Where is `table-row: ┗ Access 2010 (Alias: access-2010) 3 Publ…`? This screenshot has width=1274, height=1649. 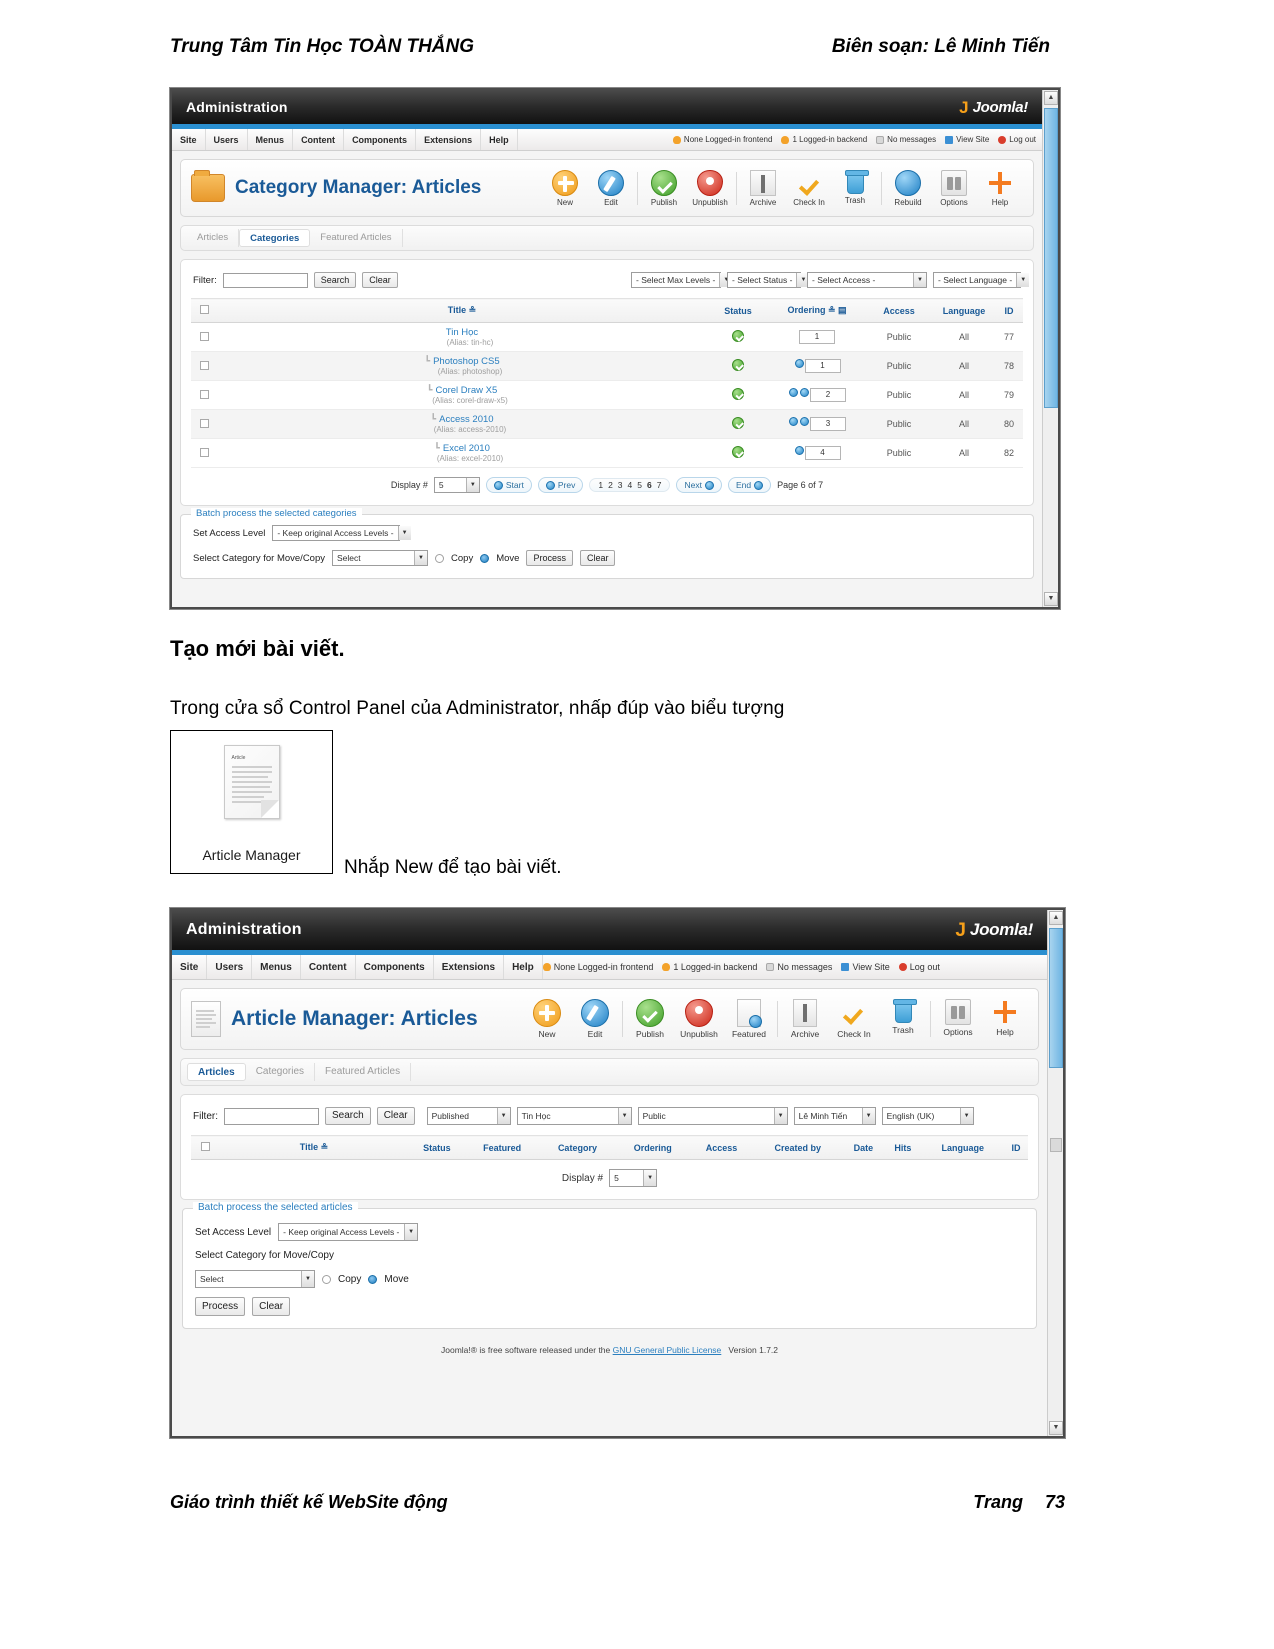 table-row: ┗ Access 2010 (Alias: access-2010) 3 Publ… is located at coordinates (607, 424).